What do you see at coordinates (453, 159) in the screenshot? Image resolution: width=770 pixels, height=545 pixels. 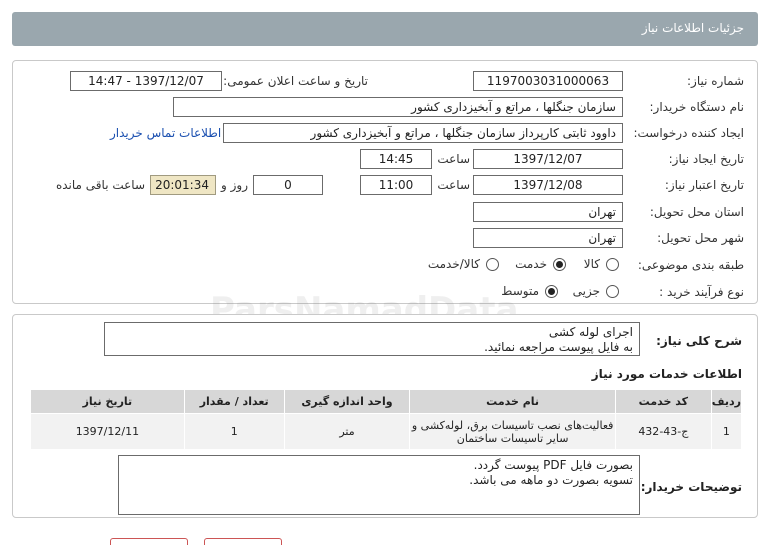 I see `created-time-label: ساعت` at bounding box center [453, 159].